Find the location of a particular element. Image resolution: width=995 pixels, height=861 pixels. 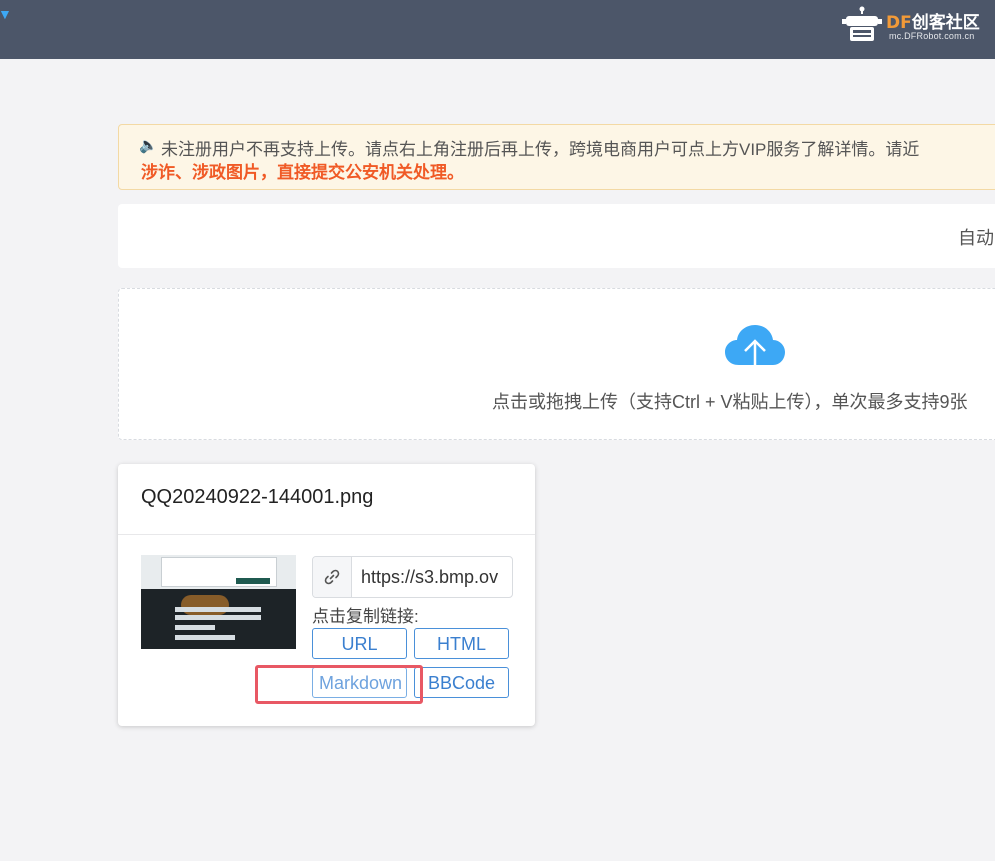

image-url-field: https://s3.bmp.ov is located at coordinates (412, 577).